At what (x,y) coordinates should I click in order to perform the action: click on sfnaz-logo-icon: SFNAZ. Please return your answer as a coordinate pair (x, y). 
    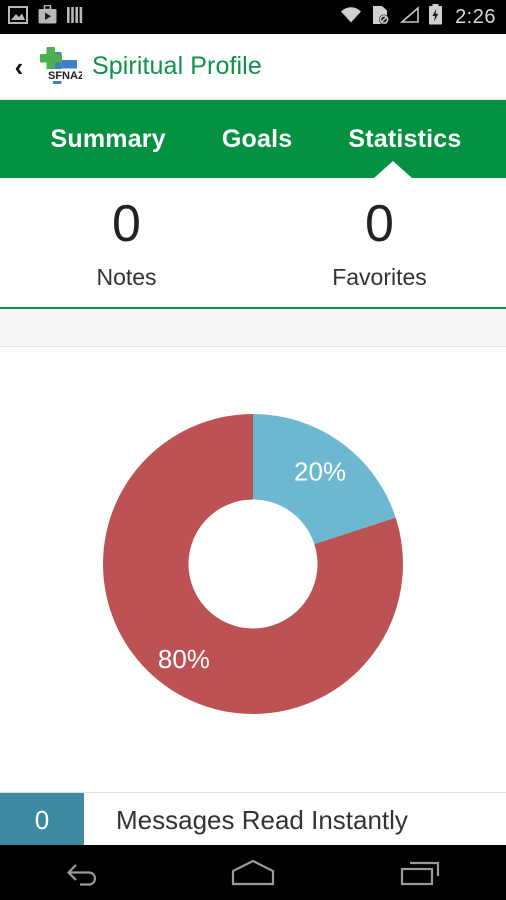
    Looking at the image, I should click on (59, 67).